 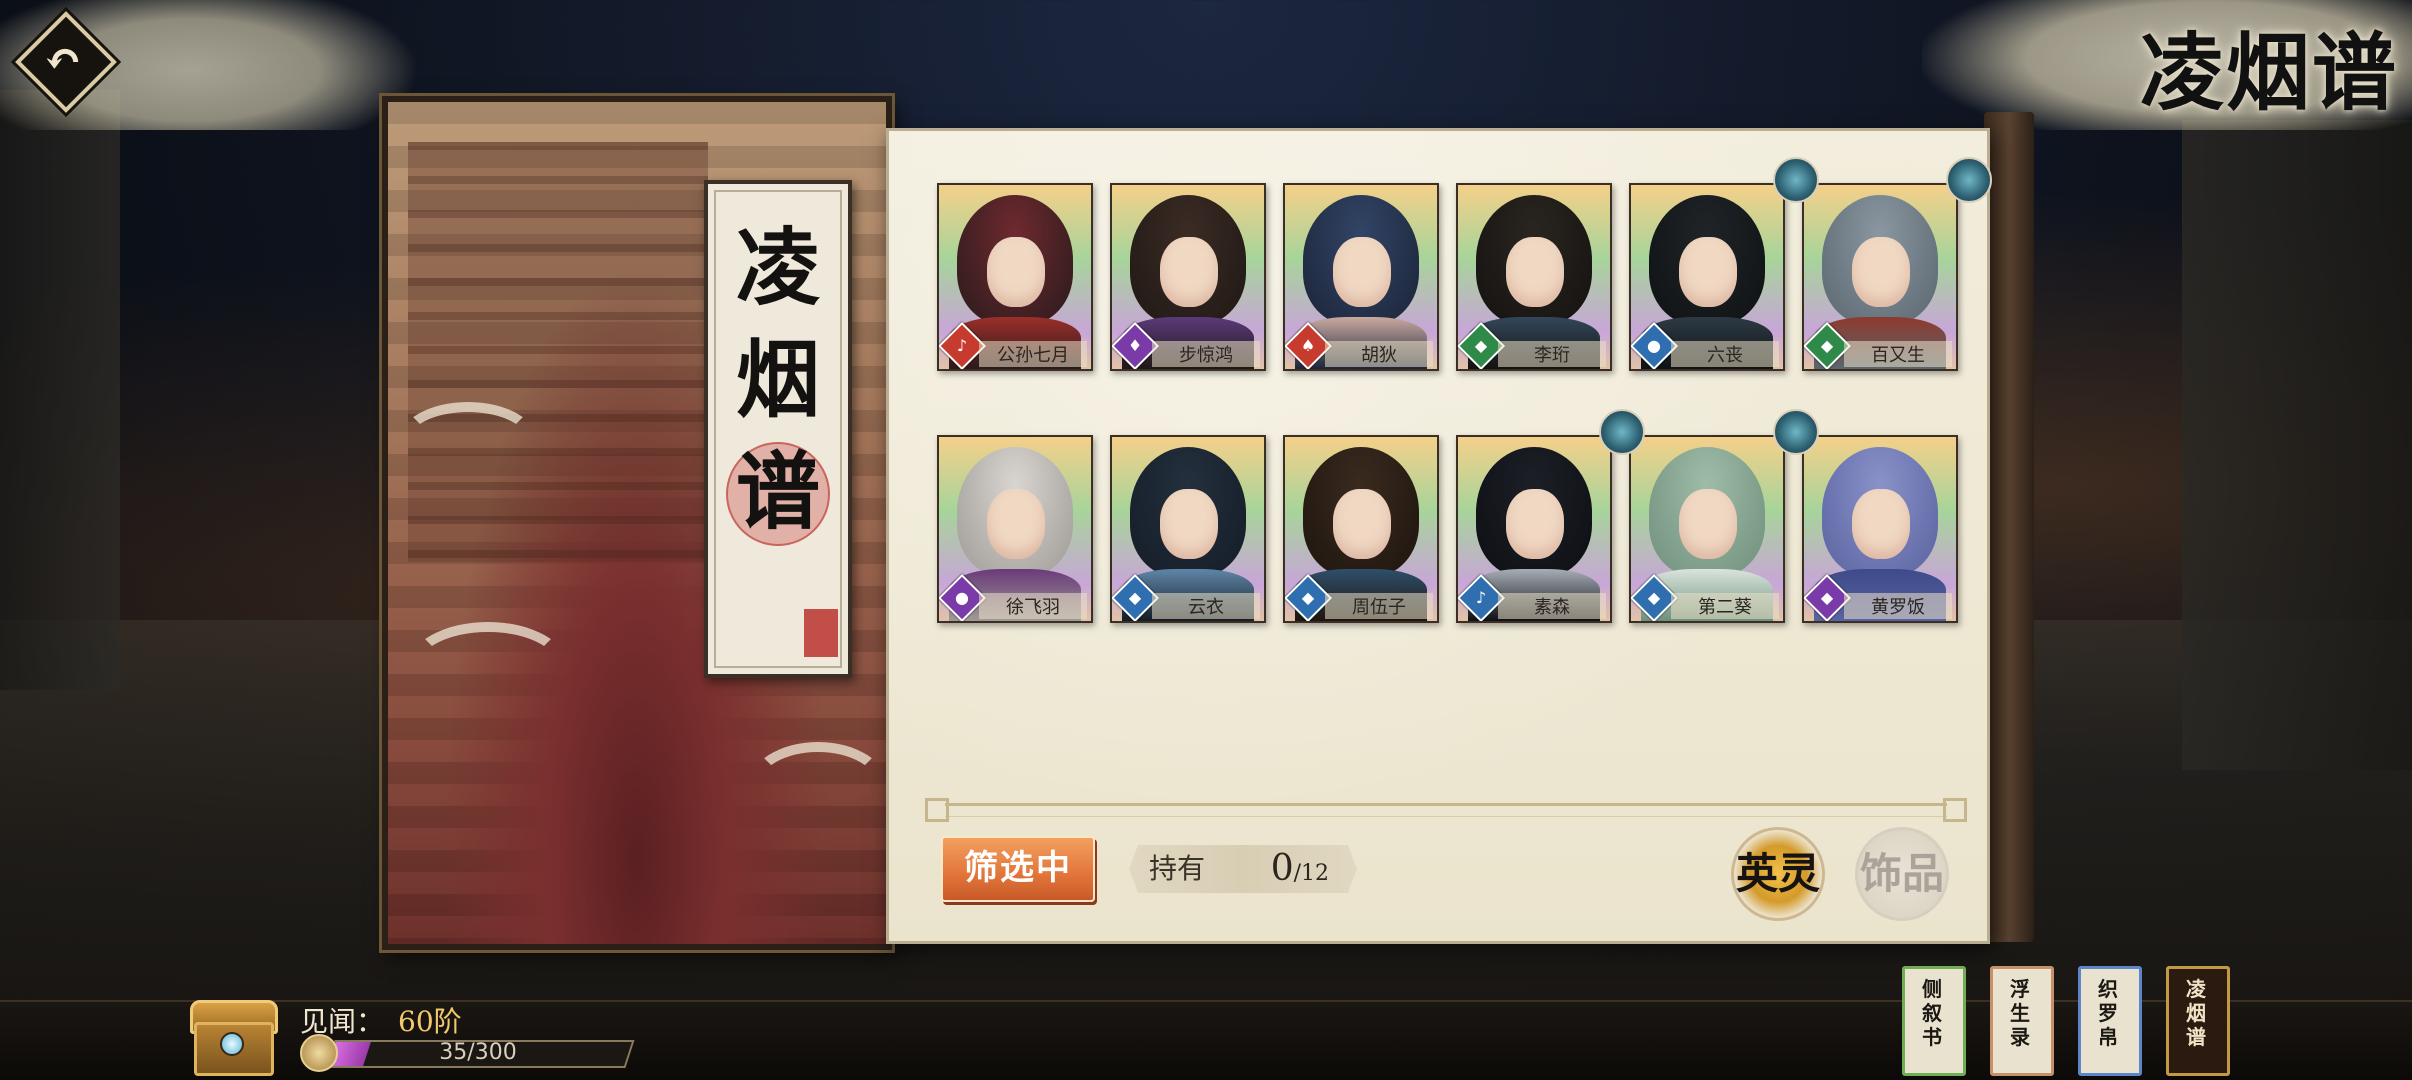 What do you see at coordinates (2196, 1013) in the screenshot?
I see `book-title: 凌烟谱` at bounding box center [2196, 1013].